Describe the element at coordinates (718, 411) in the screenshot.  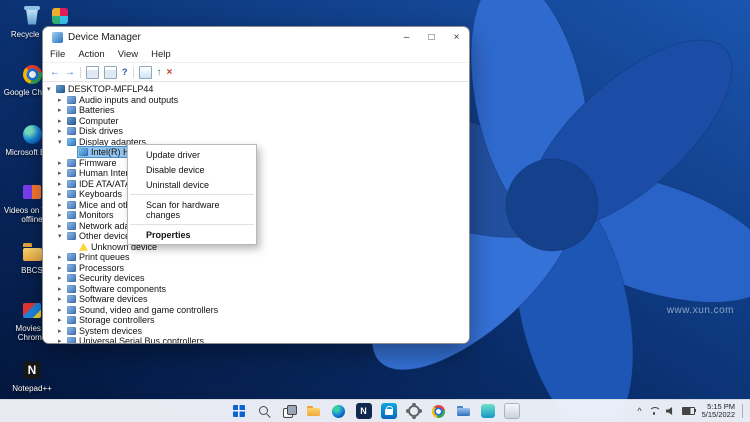
I see `clock: 5:15 PM 5/15/2022` at that location.